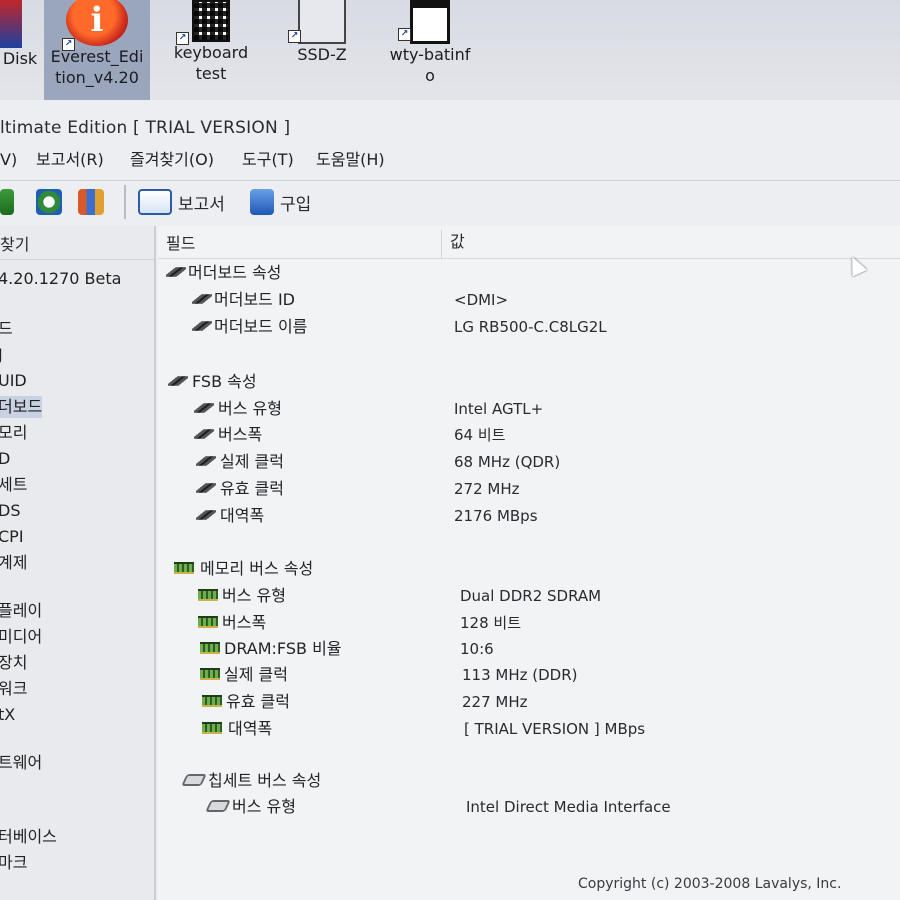 The width and height of the screenshot is (900, 900). I want to click on refresh-button, so click(52, 202).